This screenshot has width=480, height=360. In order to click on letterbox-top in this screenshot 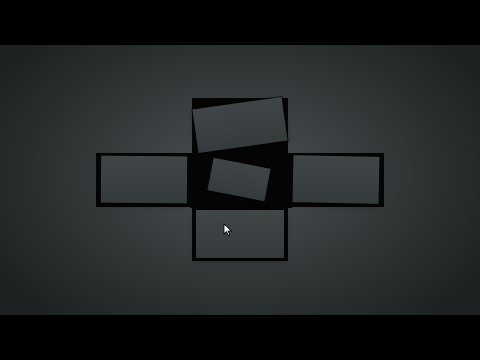, I will do `click(240, 22)`.